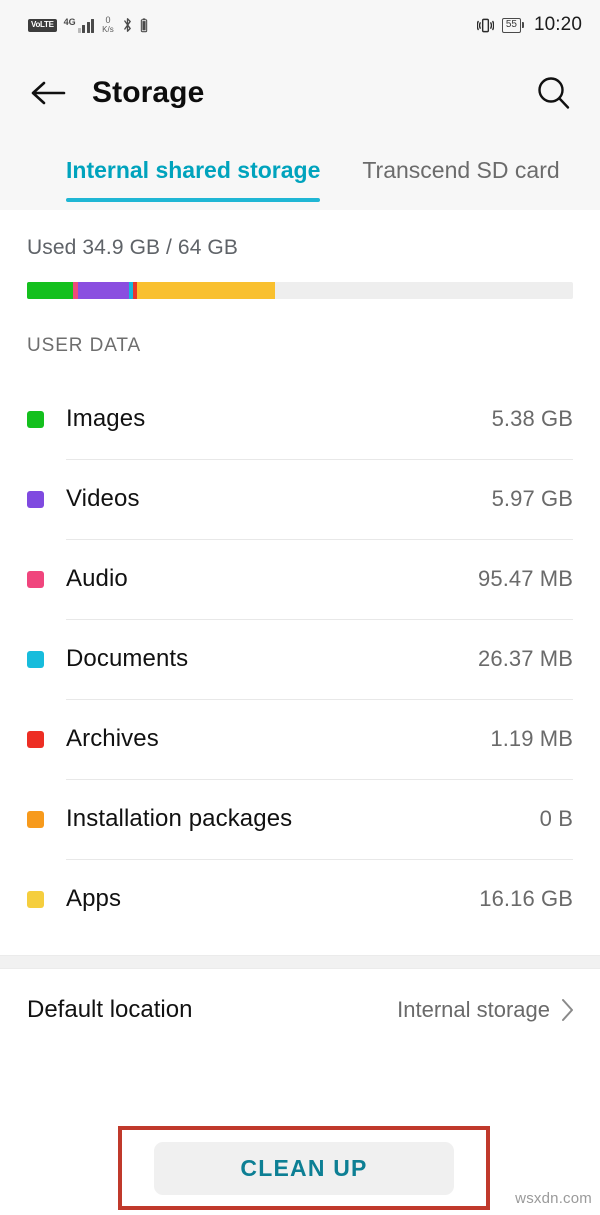 The image size is (600, 1215). What do you see at coordinates (532, 498) in the screenshot?
I see `list-item-size: 5.97 GB` at bounding box center [532, 498].